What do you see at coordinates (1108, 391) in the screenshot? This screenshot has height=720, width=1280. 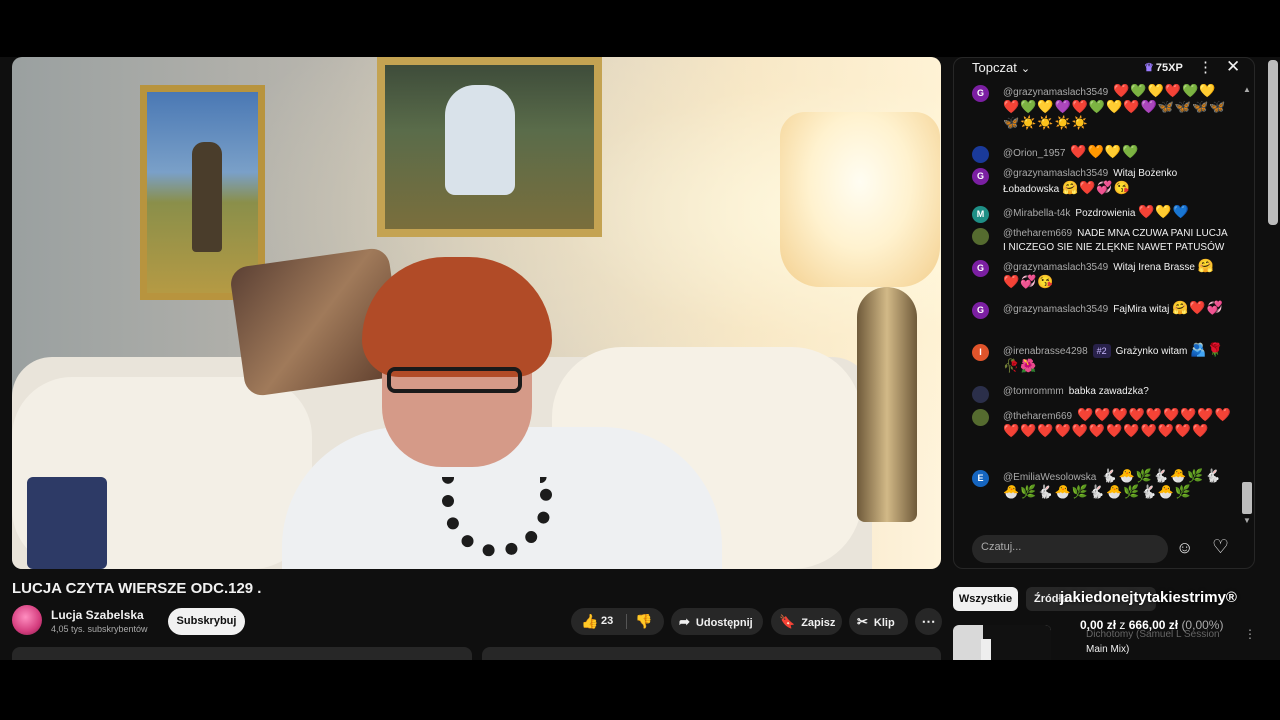 I see `chat-text: babka zawadzka?` at bounding box center [1108, 391].